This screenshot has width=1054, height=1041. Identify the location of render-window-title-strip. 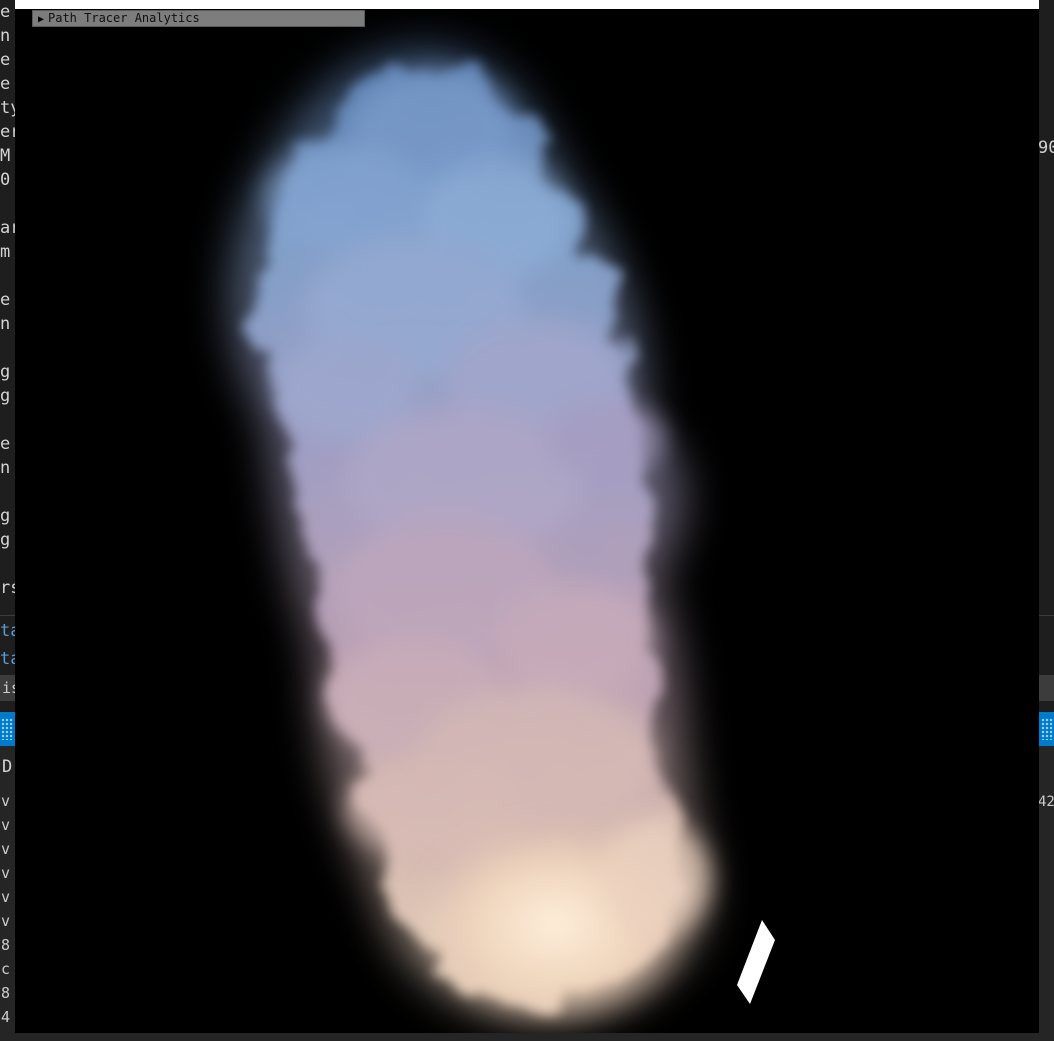
(527, 4).